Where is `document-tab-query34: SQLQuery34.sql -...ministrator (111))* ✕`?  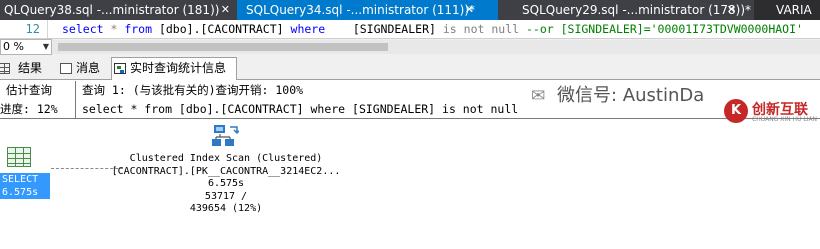
document-tab-query34: SQLQuery34.sql -...ministrator (111))* ✕ is located at coordinates (367, 10).